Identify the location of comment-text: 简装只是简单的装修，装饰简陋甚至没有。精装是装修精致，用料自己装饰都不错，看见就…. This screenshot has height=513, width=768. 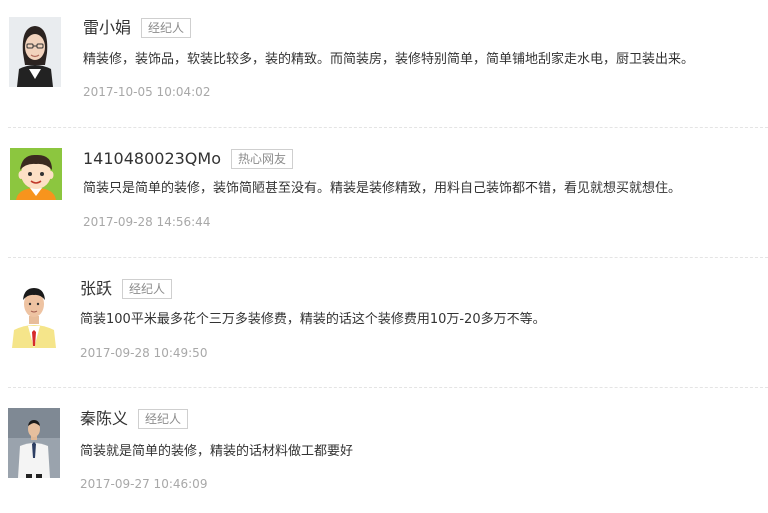
(382, 188).